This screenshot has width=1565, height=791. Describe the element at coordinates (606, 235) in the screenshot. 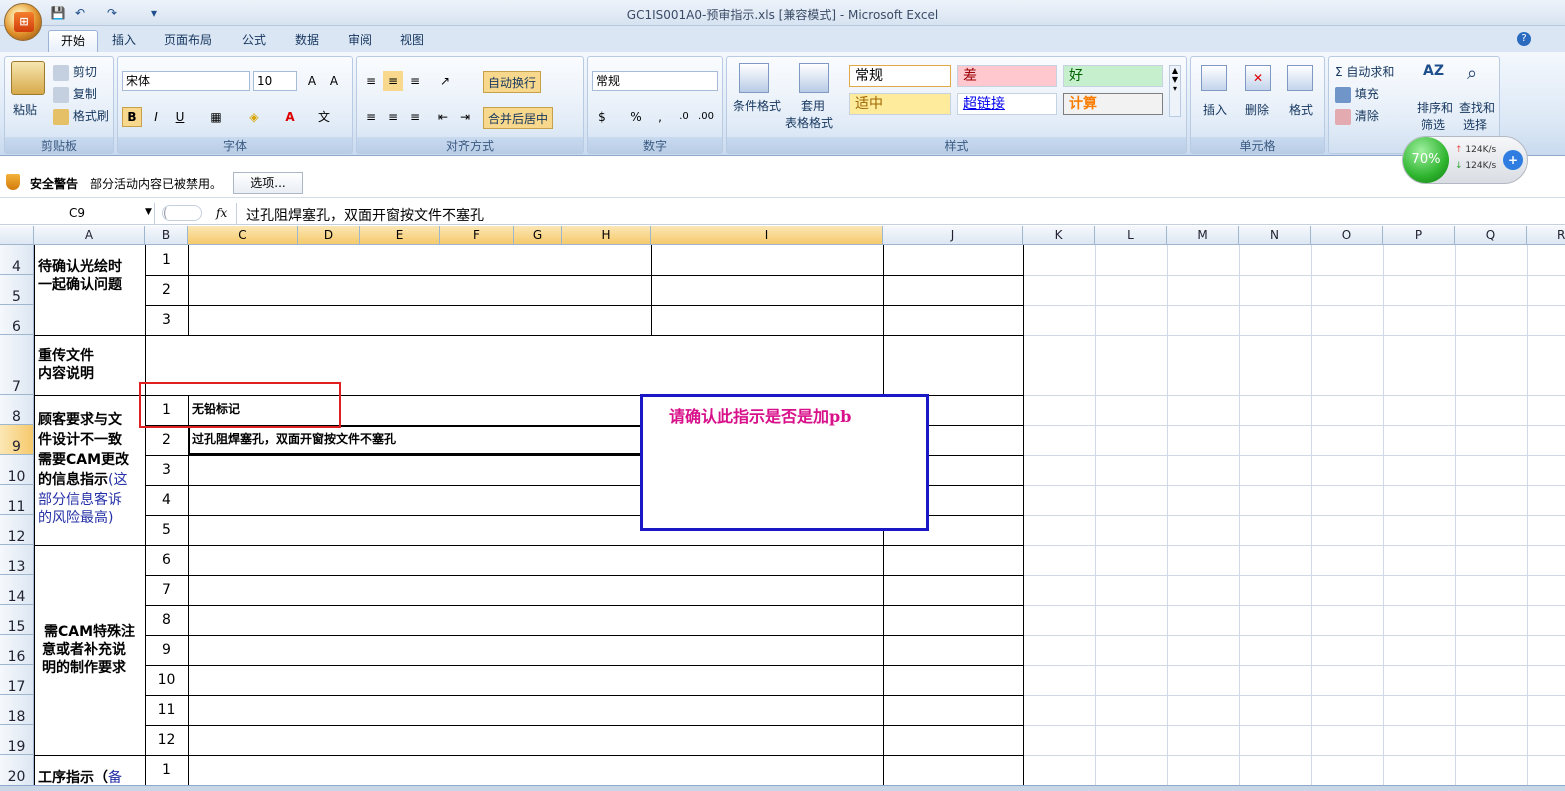

I see `col-header-h: H` at that location.